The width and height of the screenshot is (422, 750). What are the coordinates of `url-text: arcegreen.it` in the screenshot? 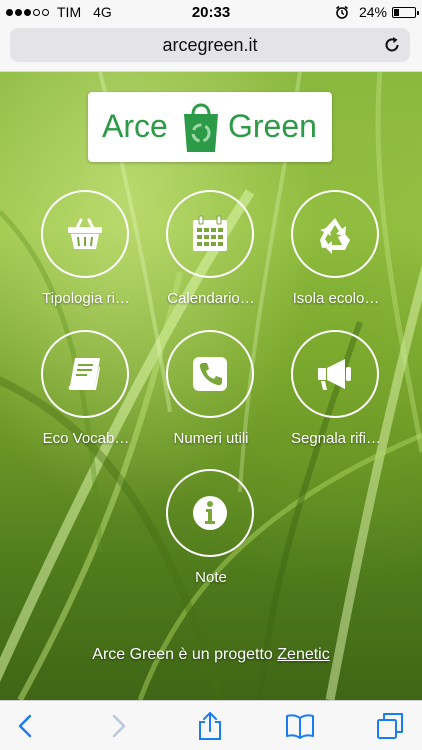 It's located at (210, 45).